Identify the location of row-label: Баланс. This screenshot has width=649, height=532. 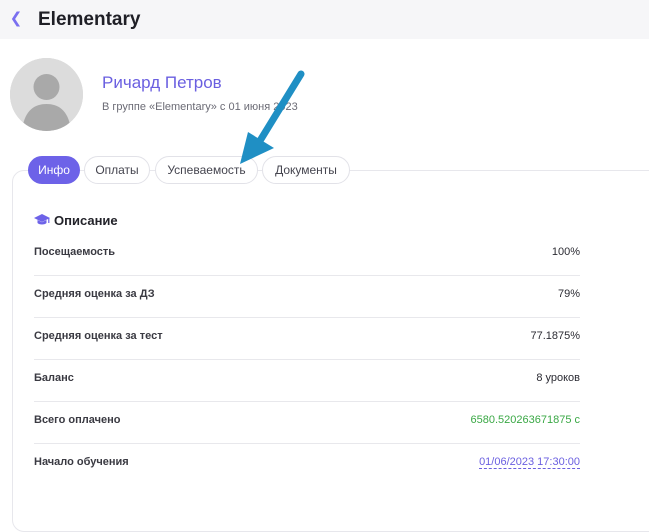
(54, 378).